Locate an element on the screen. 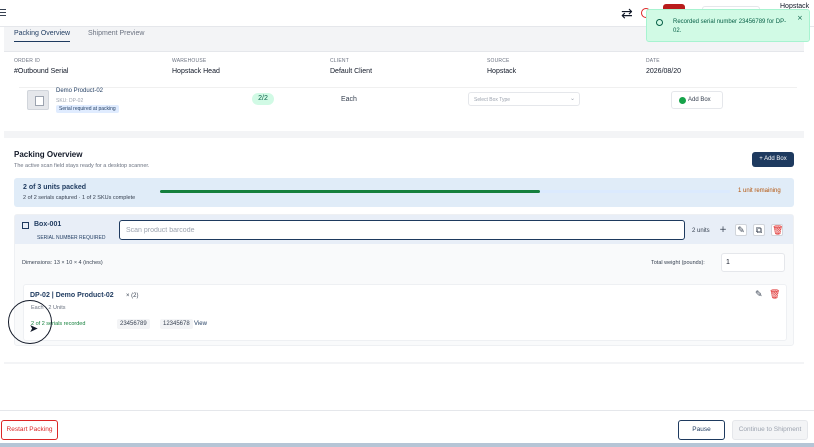 The height and width of the screenshot is (447, 814). box-type-select: Select Box Type ⌄ is located at coordinates (524, 99).